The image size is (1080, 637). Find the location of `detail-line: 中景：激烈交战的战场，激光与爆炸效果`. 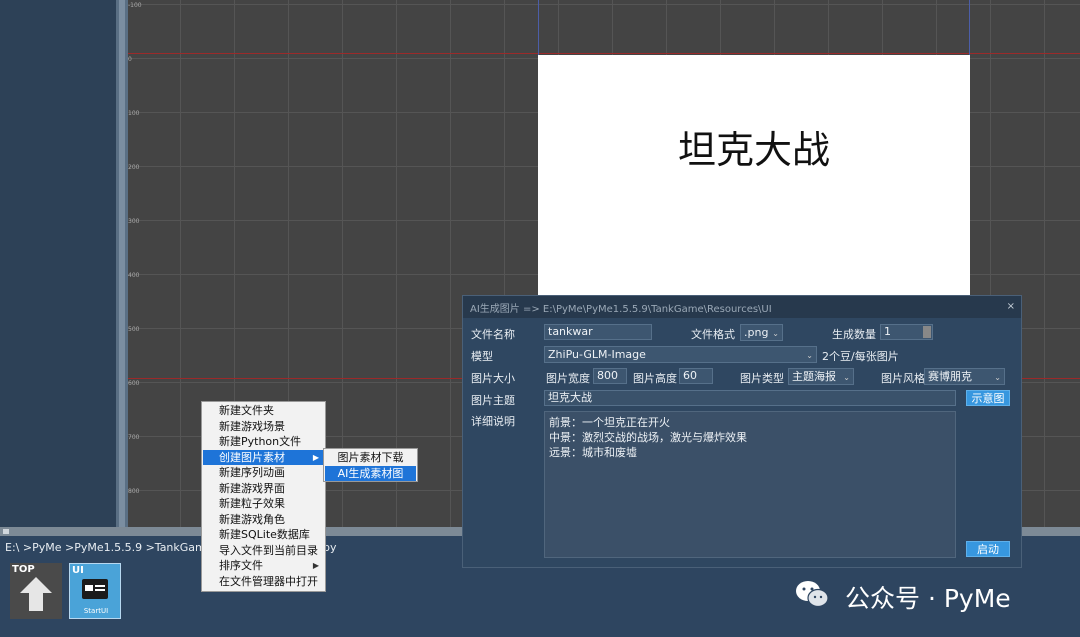

detail-line: 中景：激烈交战的战场，激光与爆炸效果 is located at coordinates (648, 437).